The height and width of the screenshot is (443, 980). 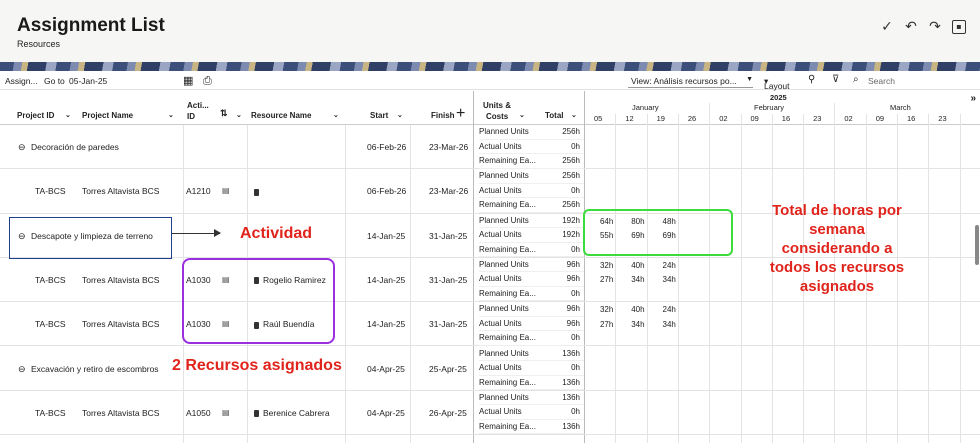 What do you see at coordinates (531, 205) in the screenshot?
I see `units-row-remaining: Remaining Ea... 256h` at bounding box center [531, 205].